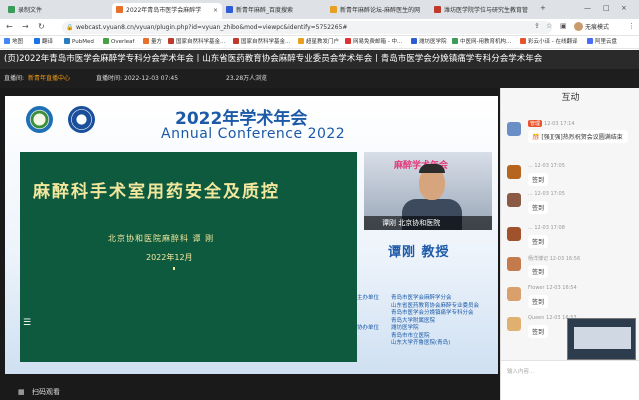 The image size is (639, 400). Describe the element at coordinates (429, 42) in the screenshot. I see `bookmark-item: 潍坊医学院` at that location.